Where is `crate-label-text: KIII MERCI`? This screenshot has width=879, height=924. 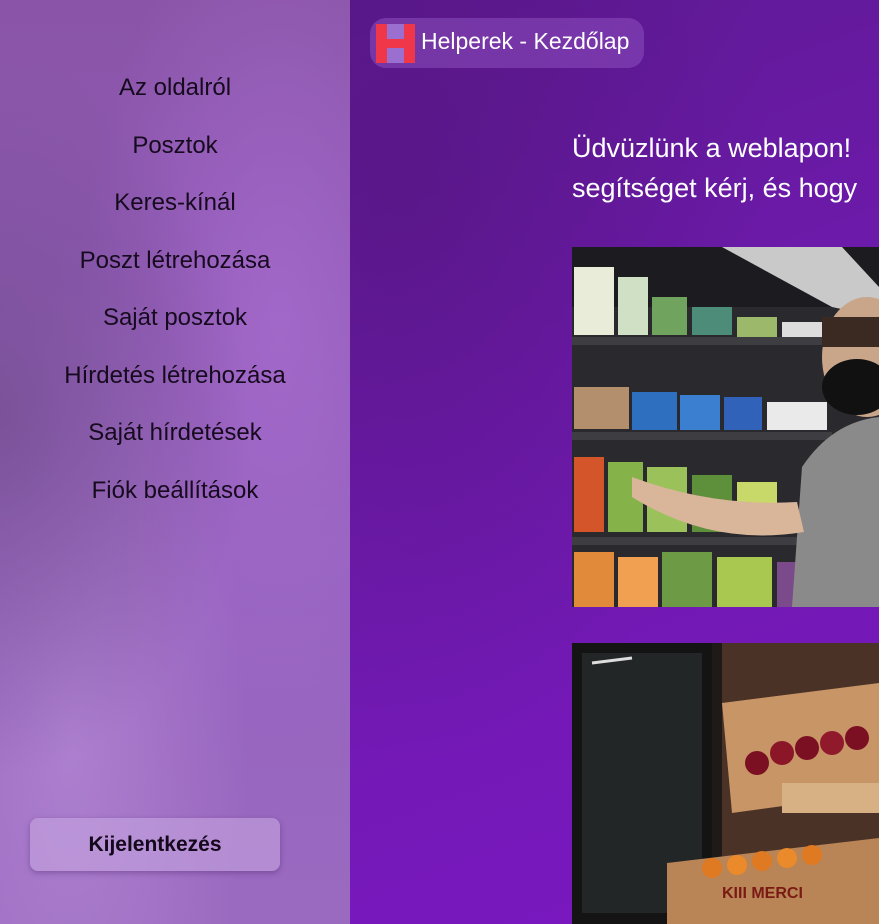 crate-label-text: KIII MERCI is located at coordinates (762, 893).